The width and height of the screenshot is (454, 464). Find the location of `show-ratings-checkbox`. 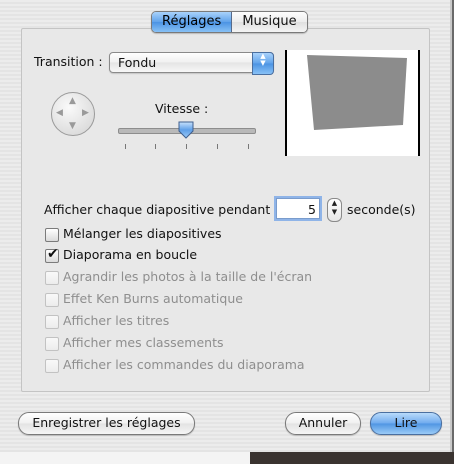

show-ratings-checkbox is located at coordinates (52, 344).